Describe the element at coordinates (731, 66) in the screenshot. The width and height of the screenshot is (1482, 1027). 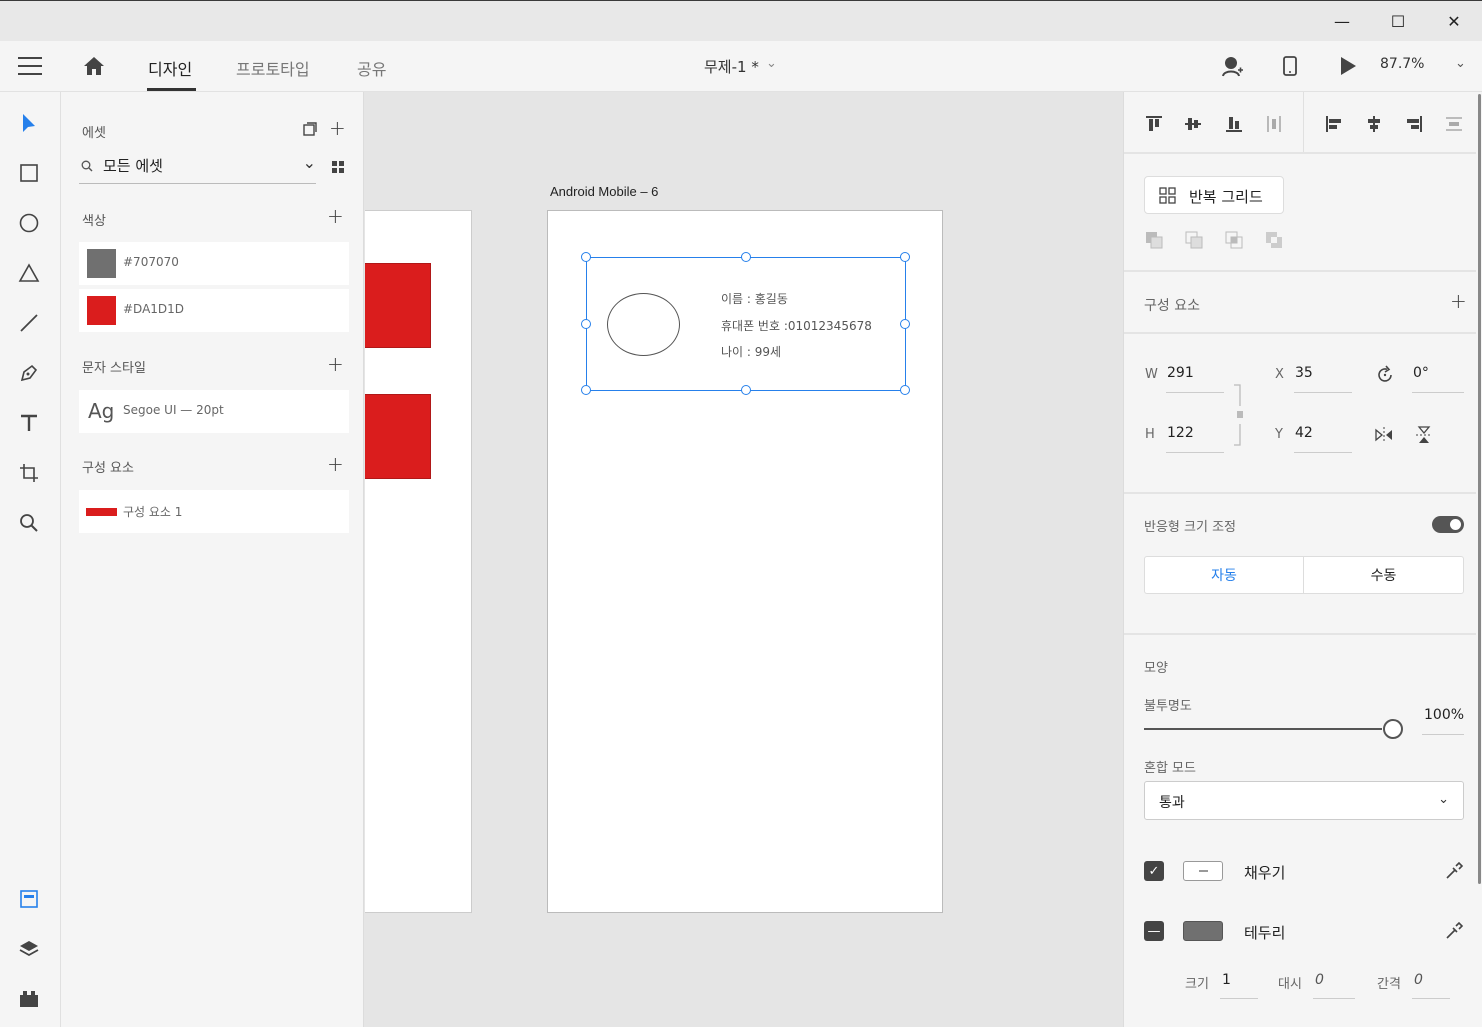
I see `document-title: 무제-1 *` at that location.